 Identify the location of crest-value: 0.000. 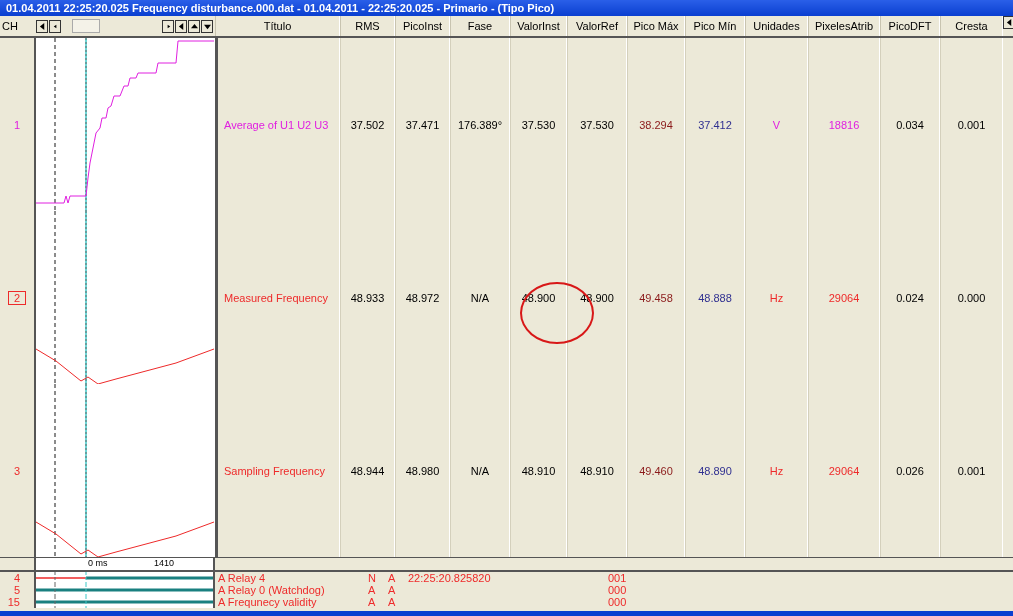
(971, 297).